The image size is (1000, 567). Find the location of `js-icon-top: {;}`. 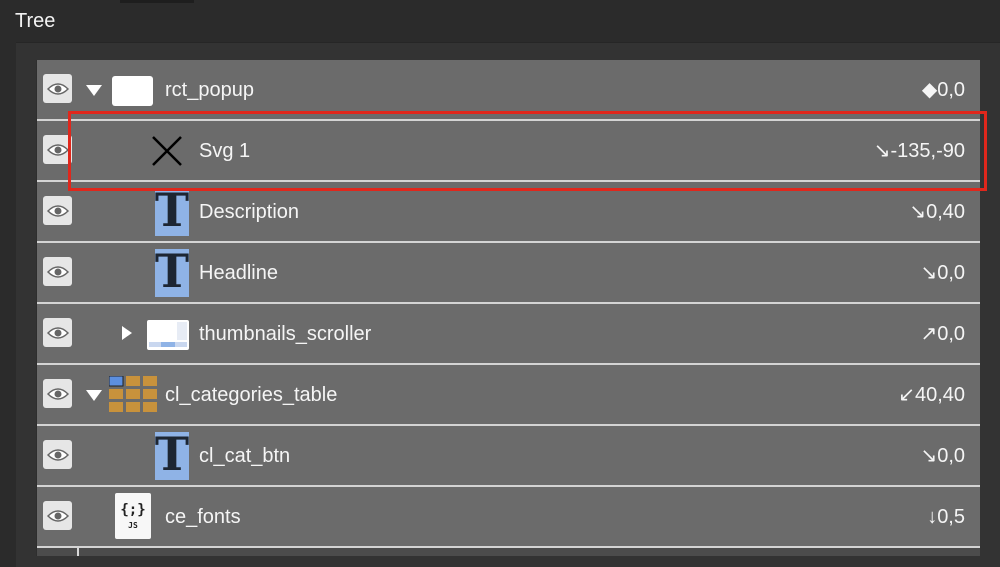

js-icon-top: {;} is located at coordinates (133, 510).